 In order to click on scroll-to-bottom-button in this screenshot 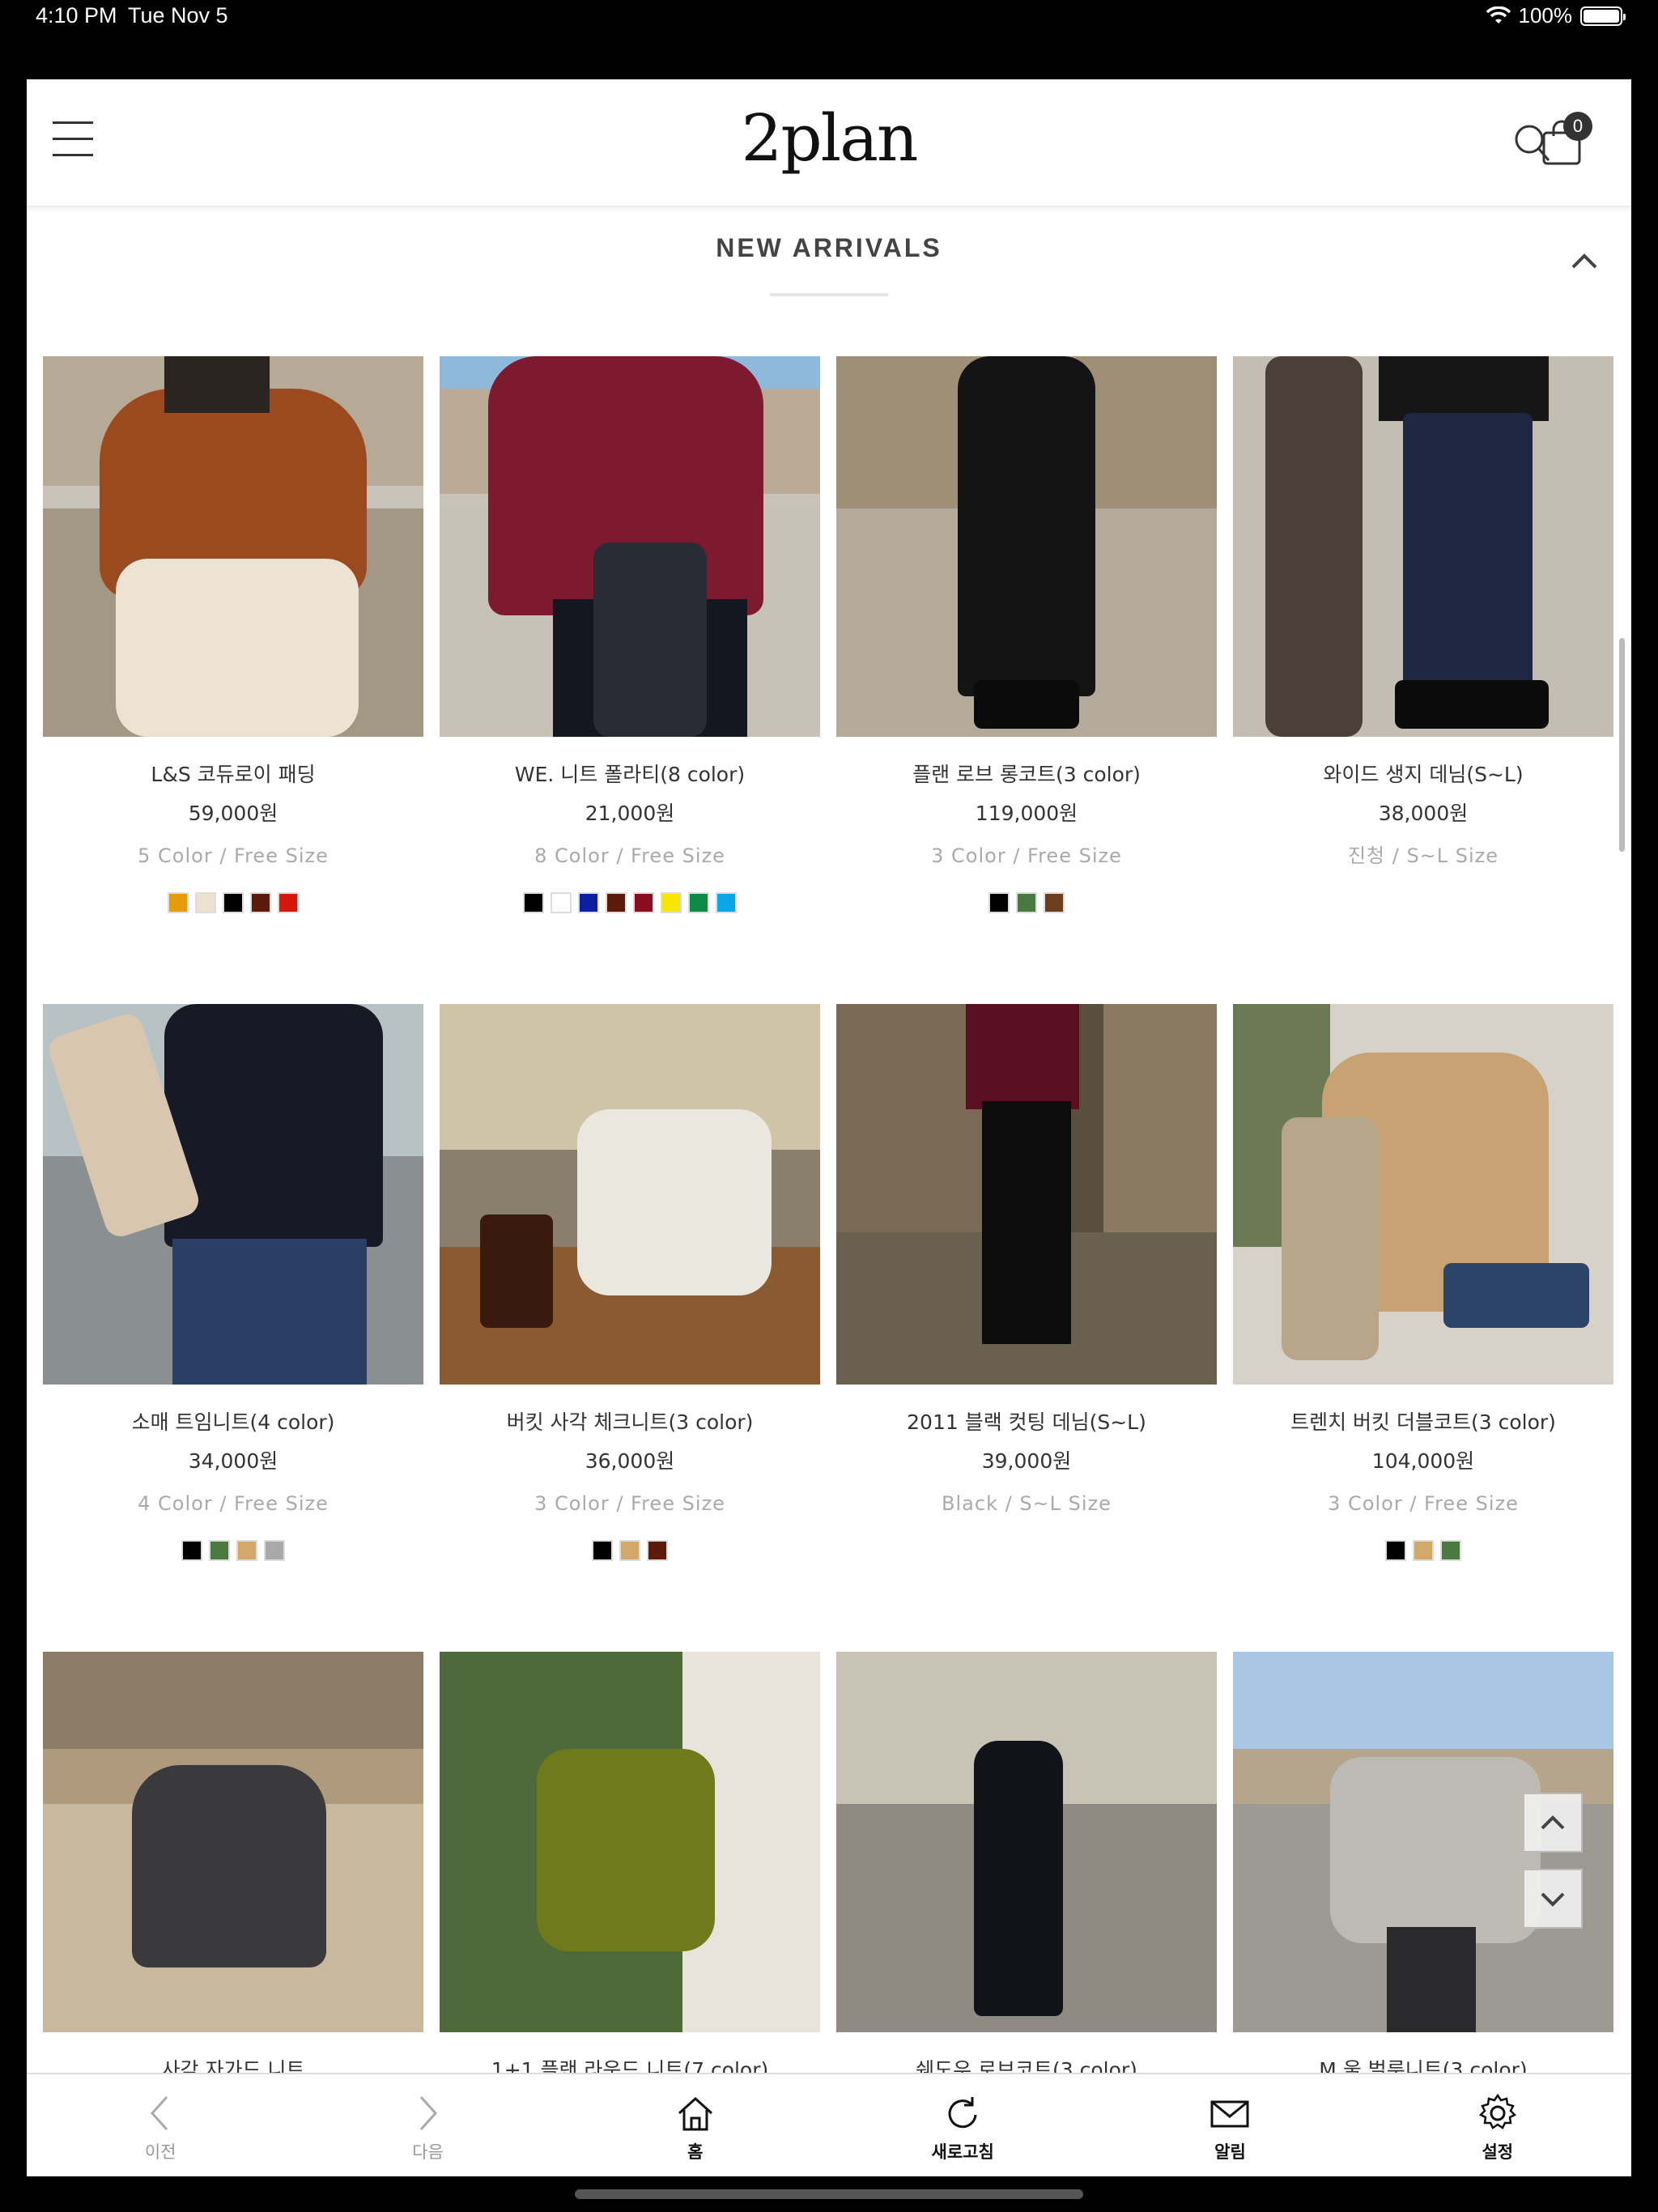, I will do `click(1553, 1899)`.